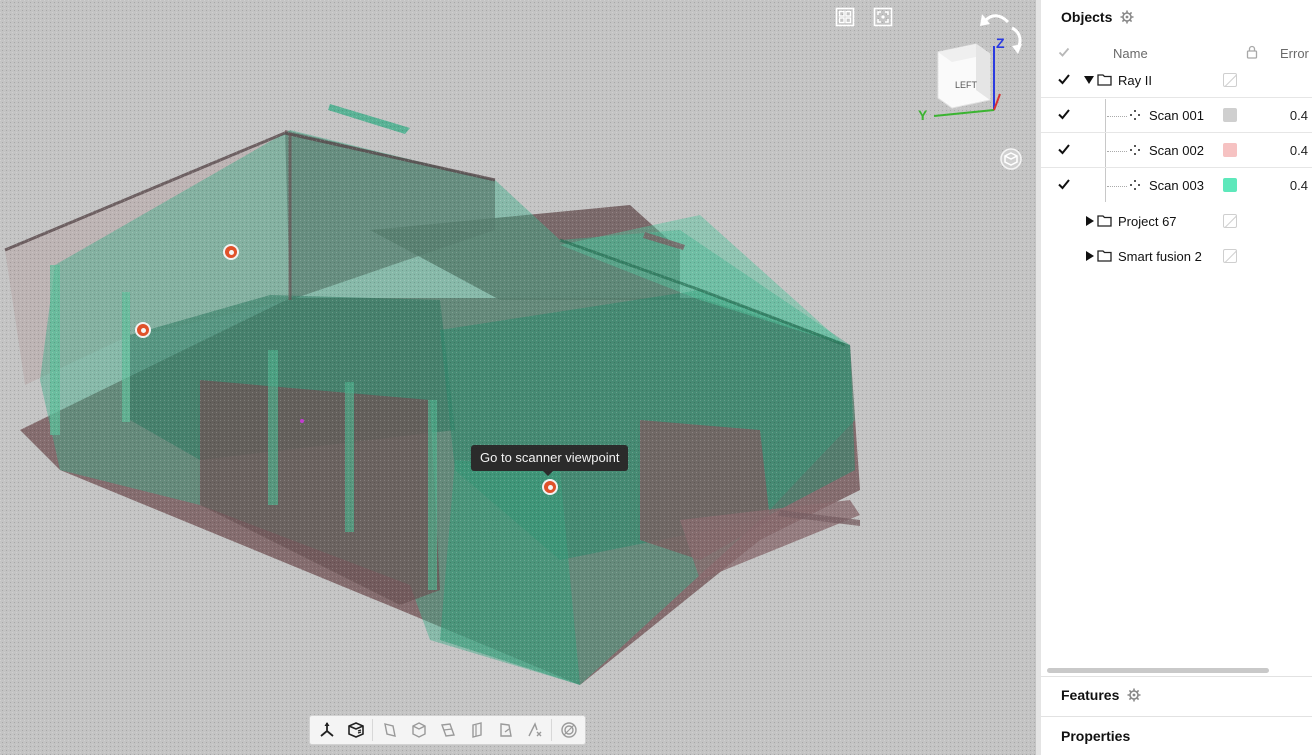 The height and width of the screenshot is (755, 1312). I want to click on slice-icon, so click(476, 730).